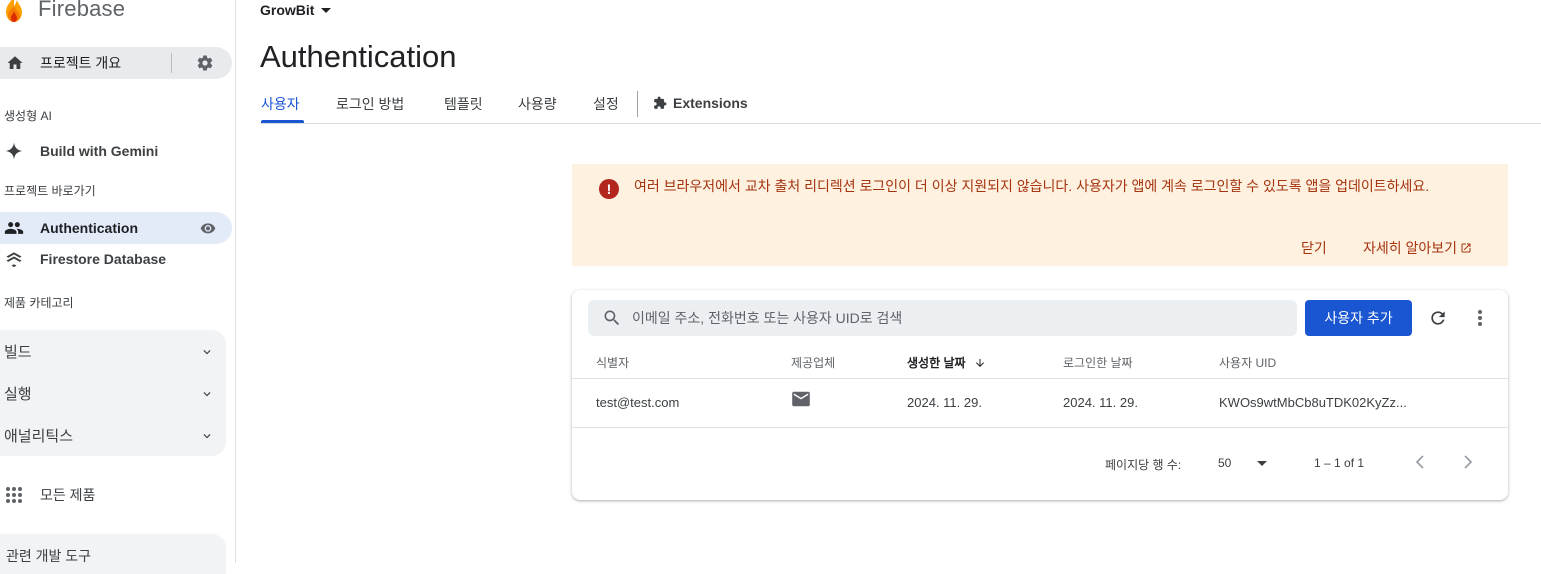 This screenshot has height=574, width=1541. Describe the element at coordinates (39, 303) in the screenshot. I see `section-label-categories: 제품 카테고리` at that location.